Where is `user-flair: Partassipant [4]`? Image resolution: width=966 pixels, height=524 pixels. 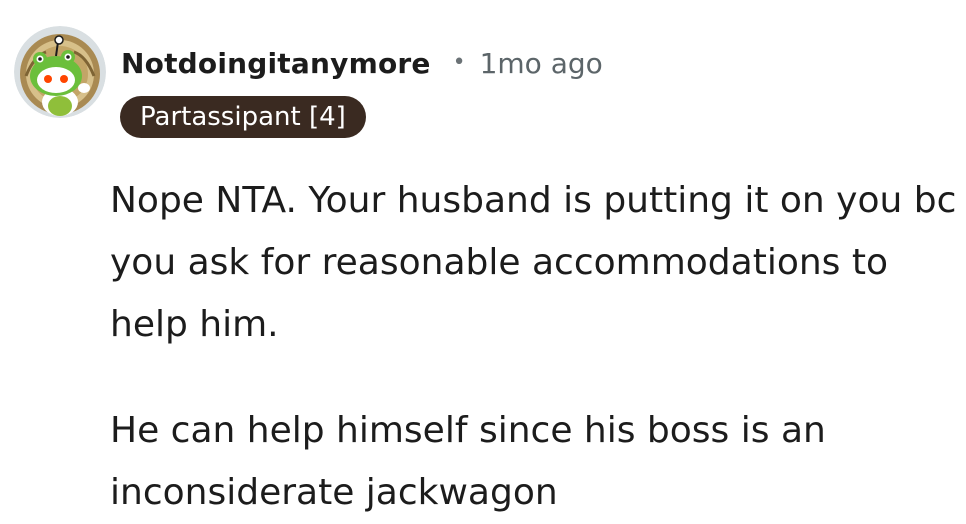
user-flair: Partassipant [4] is located at coordinates (243, 117).